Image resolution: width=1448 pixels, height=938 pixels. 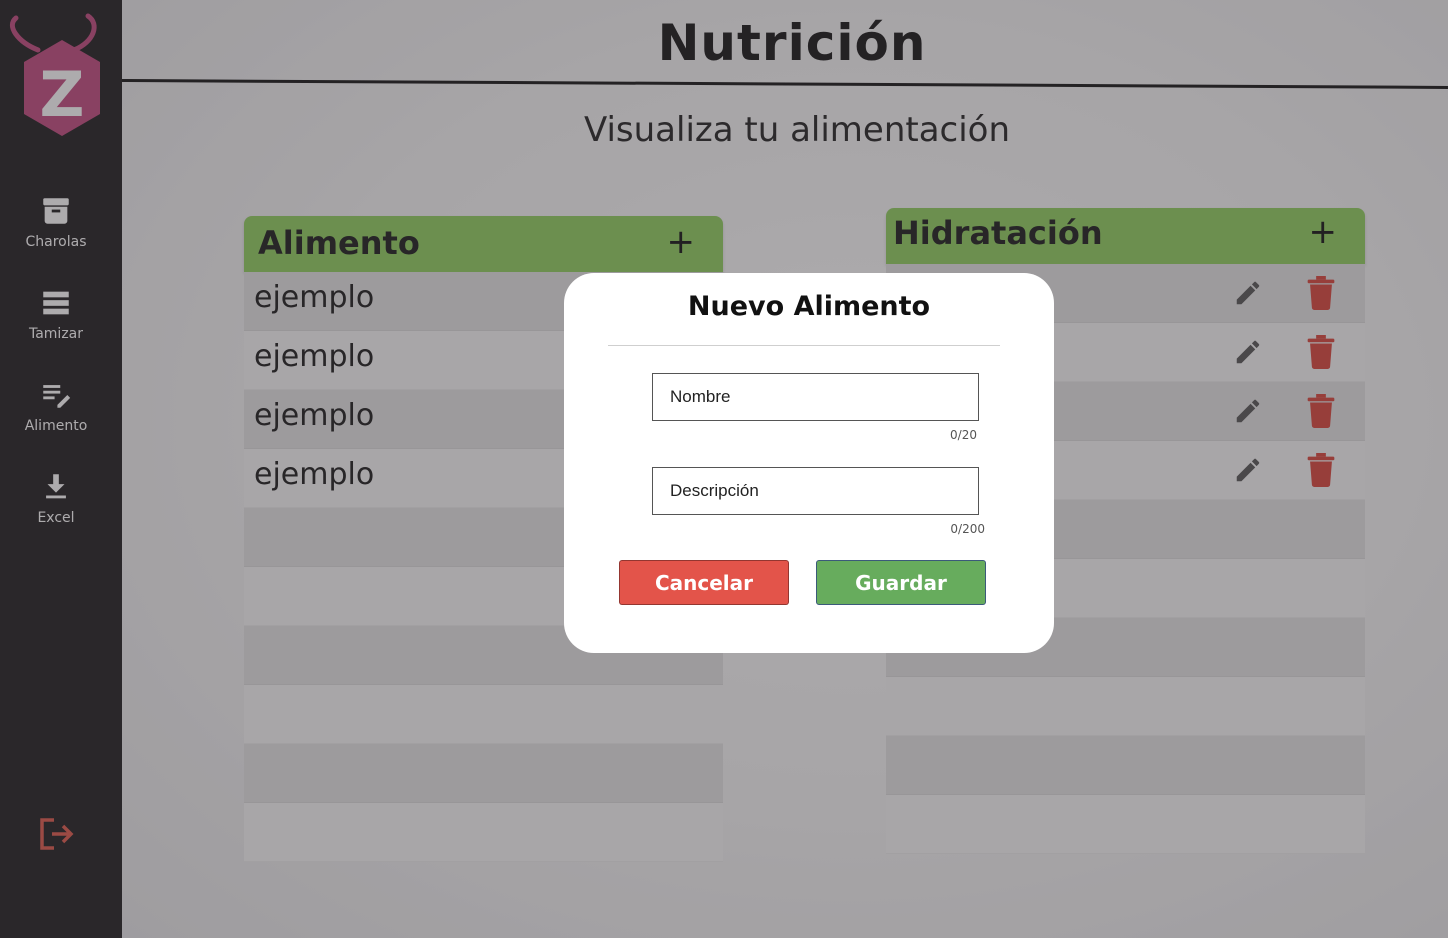 I want to click on name-counter: 0/20, so click(x=963, y=435).